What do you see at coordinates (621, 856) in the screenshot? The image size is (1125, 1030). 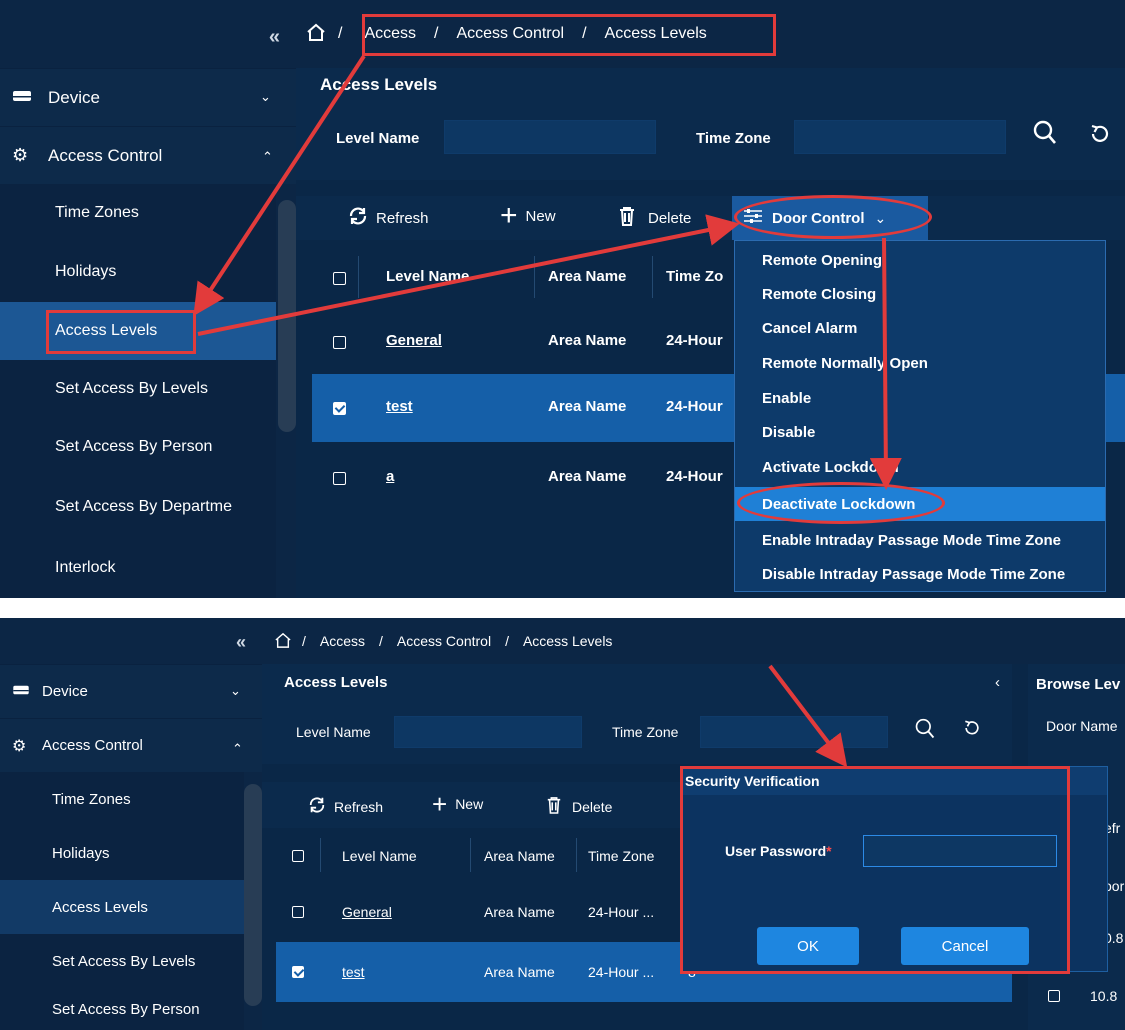 I see `column-header-time-zone: Time Zone` at bounding box center [621, 856].